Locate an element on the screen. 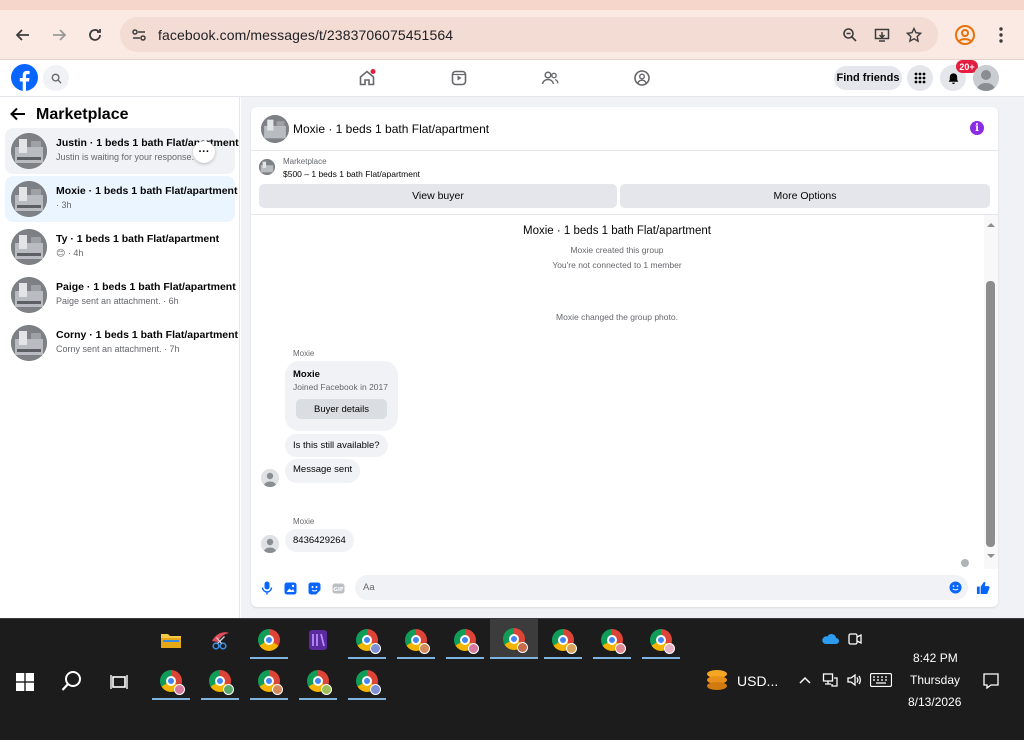  more-options-button: More Options is located at coordinates (805, 196).